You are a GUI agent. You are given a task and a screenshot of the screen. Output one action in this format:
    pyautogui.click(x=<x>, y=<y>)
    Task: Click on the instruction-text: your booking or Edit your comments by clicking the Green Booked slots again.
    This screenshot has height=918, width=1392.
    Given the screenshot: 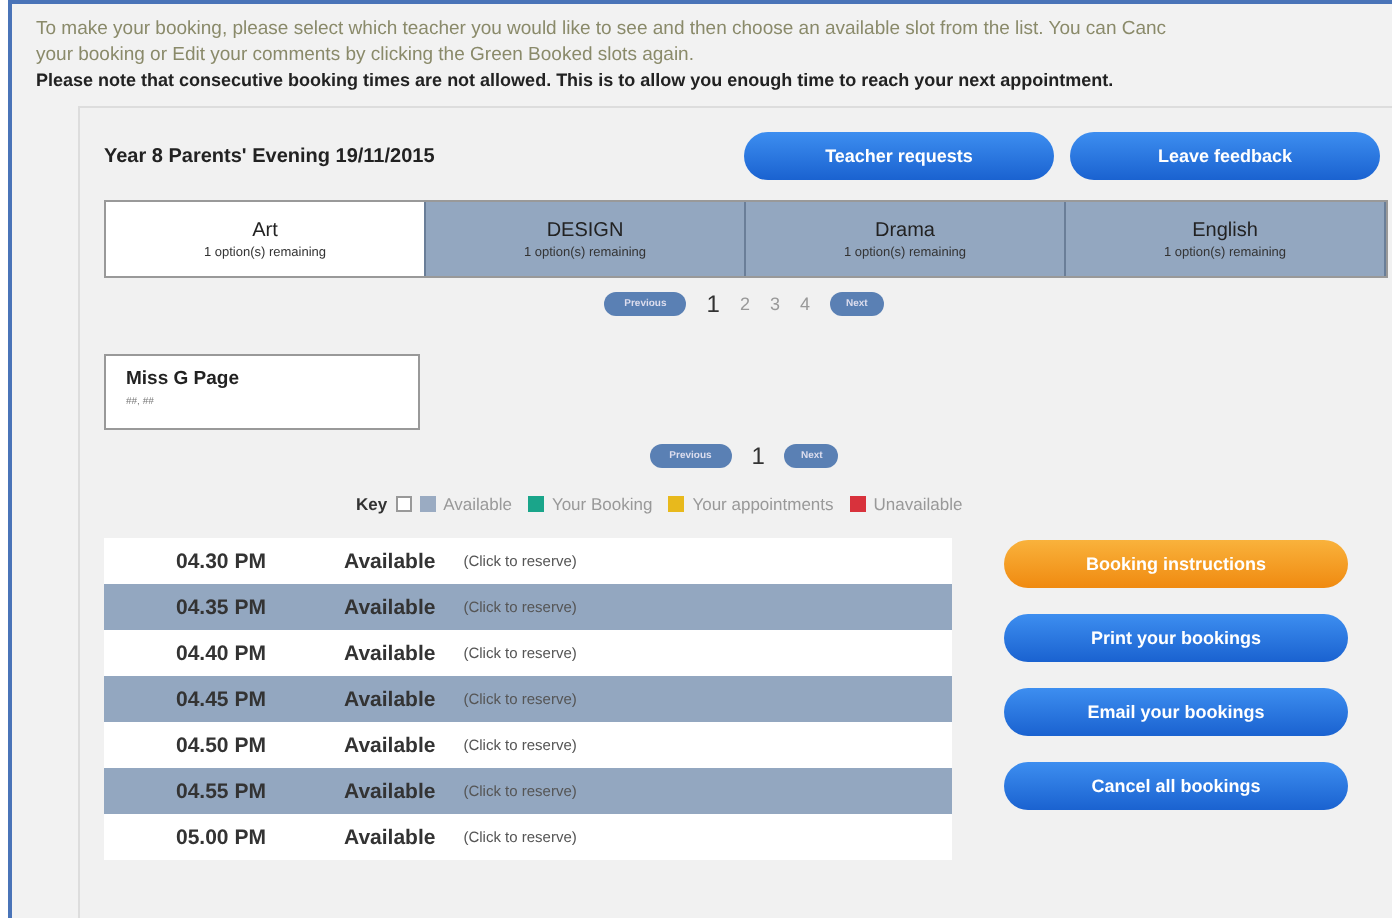 What is the action you would take?
    pyautogui.click(x=366, y=55)
    